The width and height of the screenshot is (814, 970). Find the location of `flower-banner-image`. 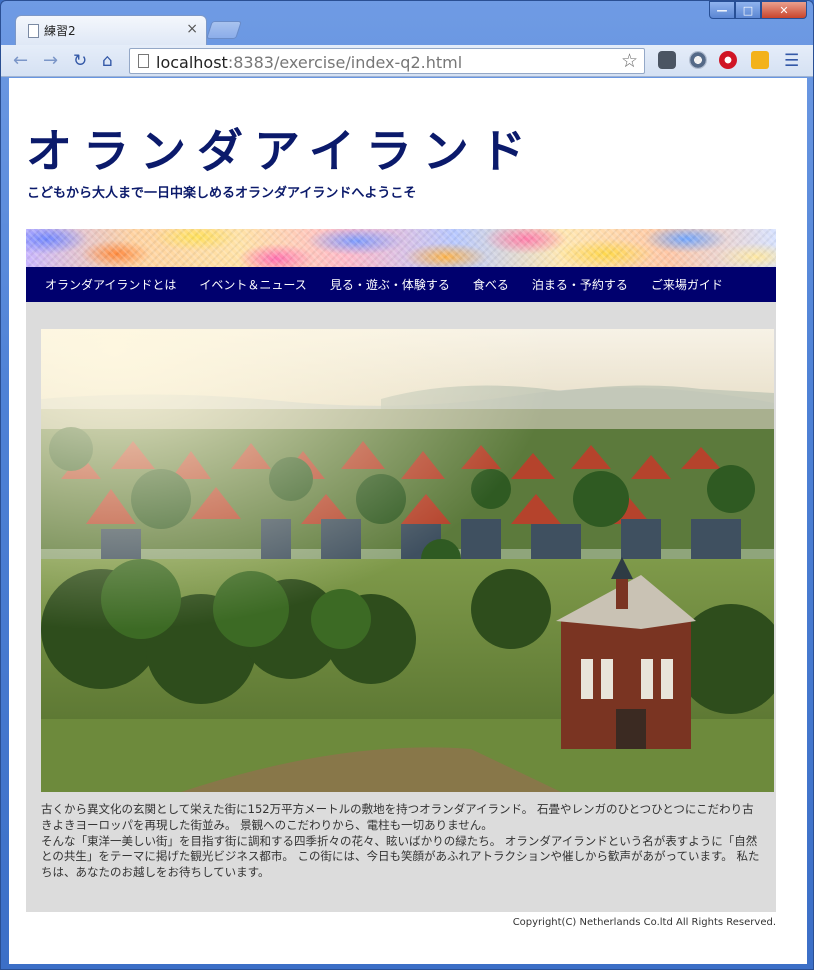

flower-banner-image is located at coordinates (401, 248).